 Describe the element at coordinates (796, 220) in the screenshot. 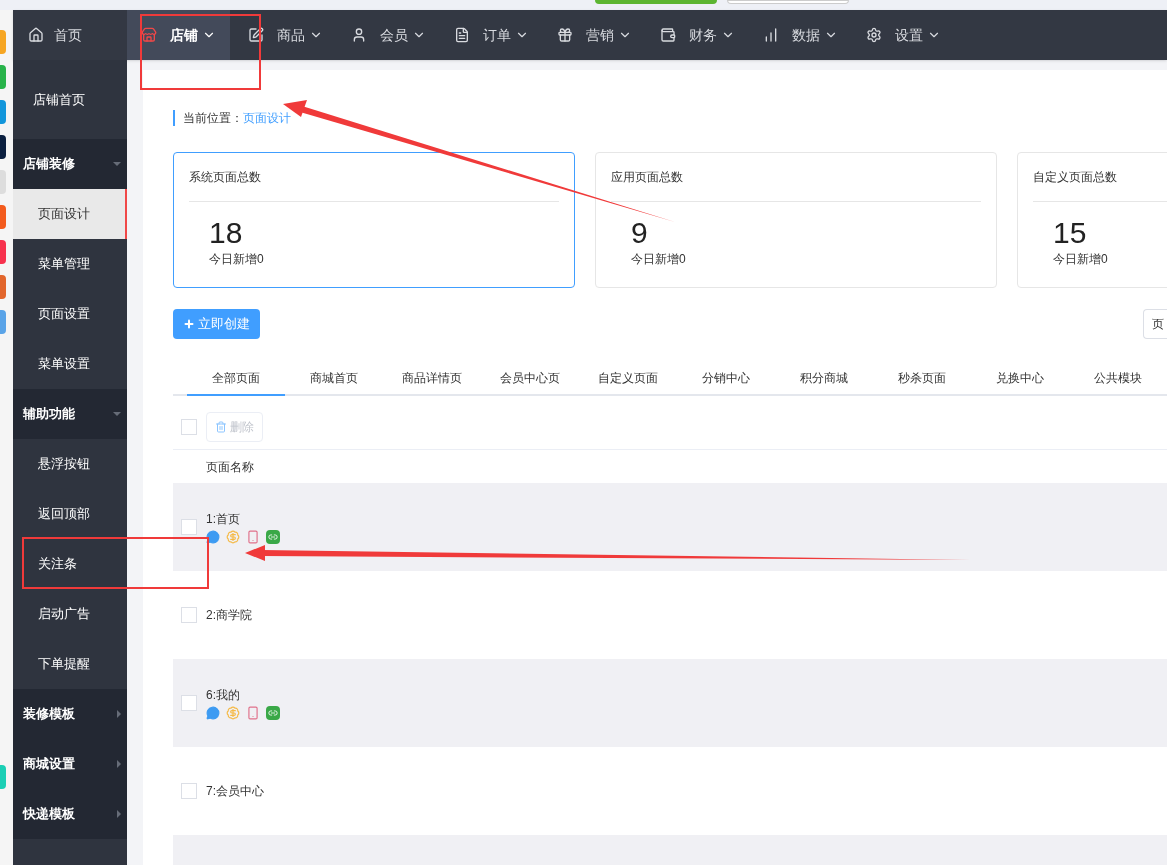

I see `stat-card: 应用页面总数 9 今日新增0` at that location.